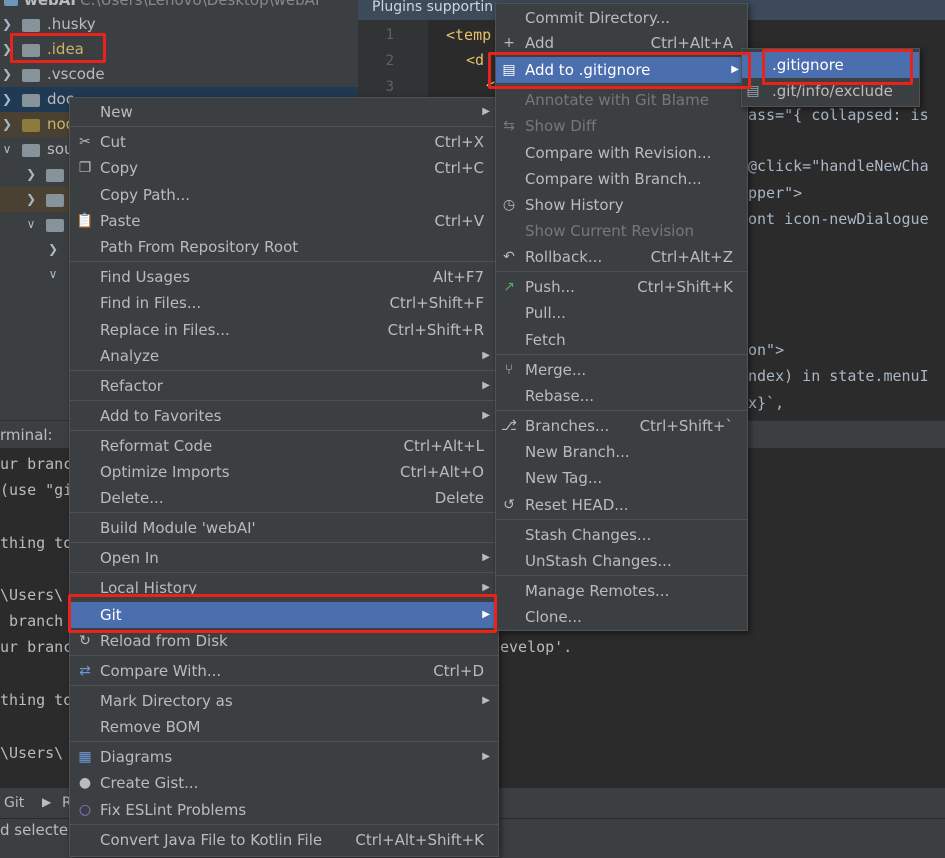 Image resolution: width=945 pixels, height=858 pixels. Describe the element at coordinates (775, 193) in the screenshot. I see `code-line: pper">` at that location.